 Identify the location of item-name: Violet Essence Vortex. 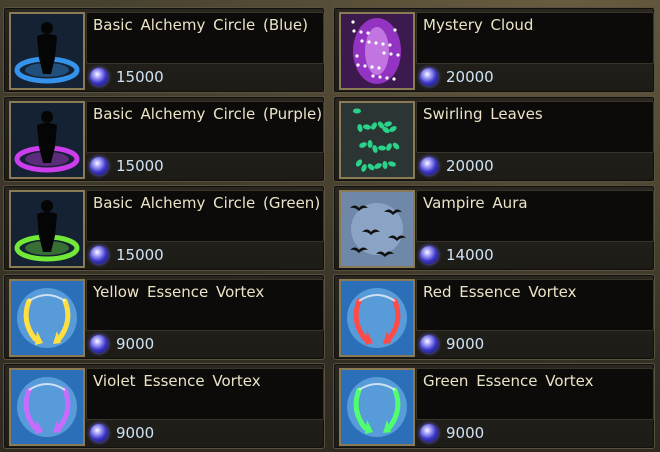
(177, 381).